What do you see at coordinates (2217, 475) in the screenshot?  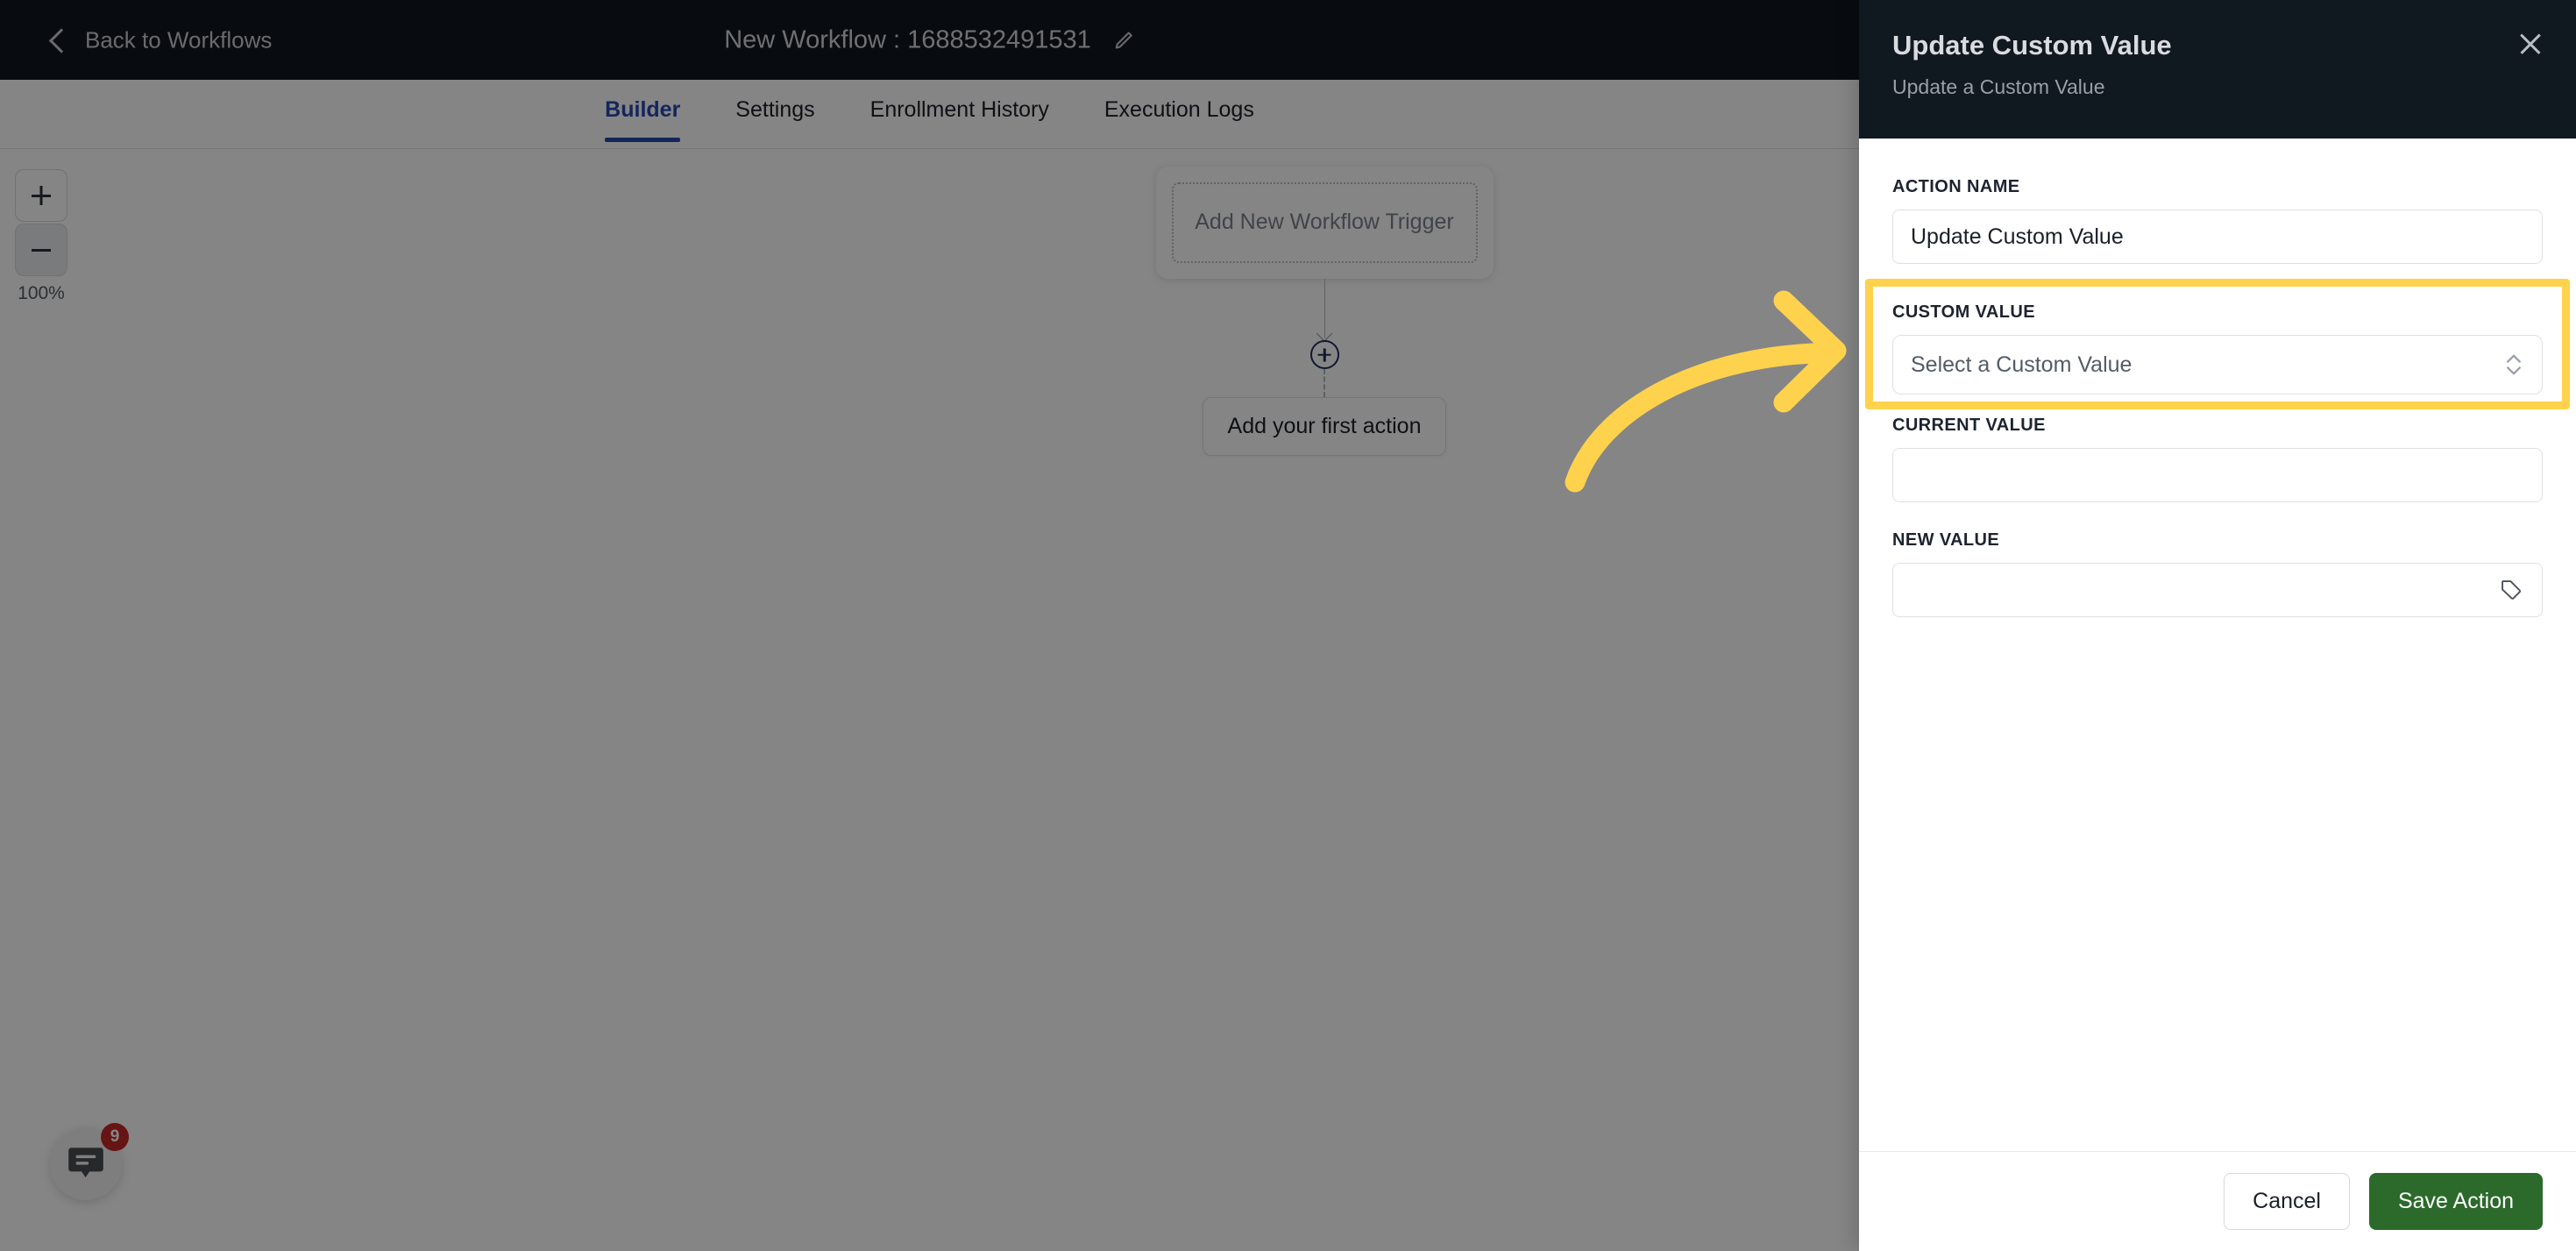 I see `current-value-input` at bounding box center [2217, 475].